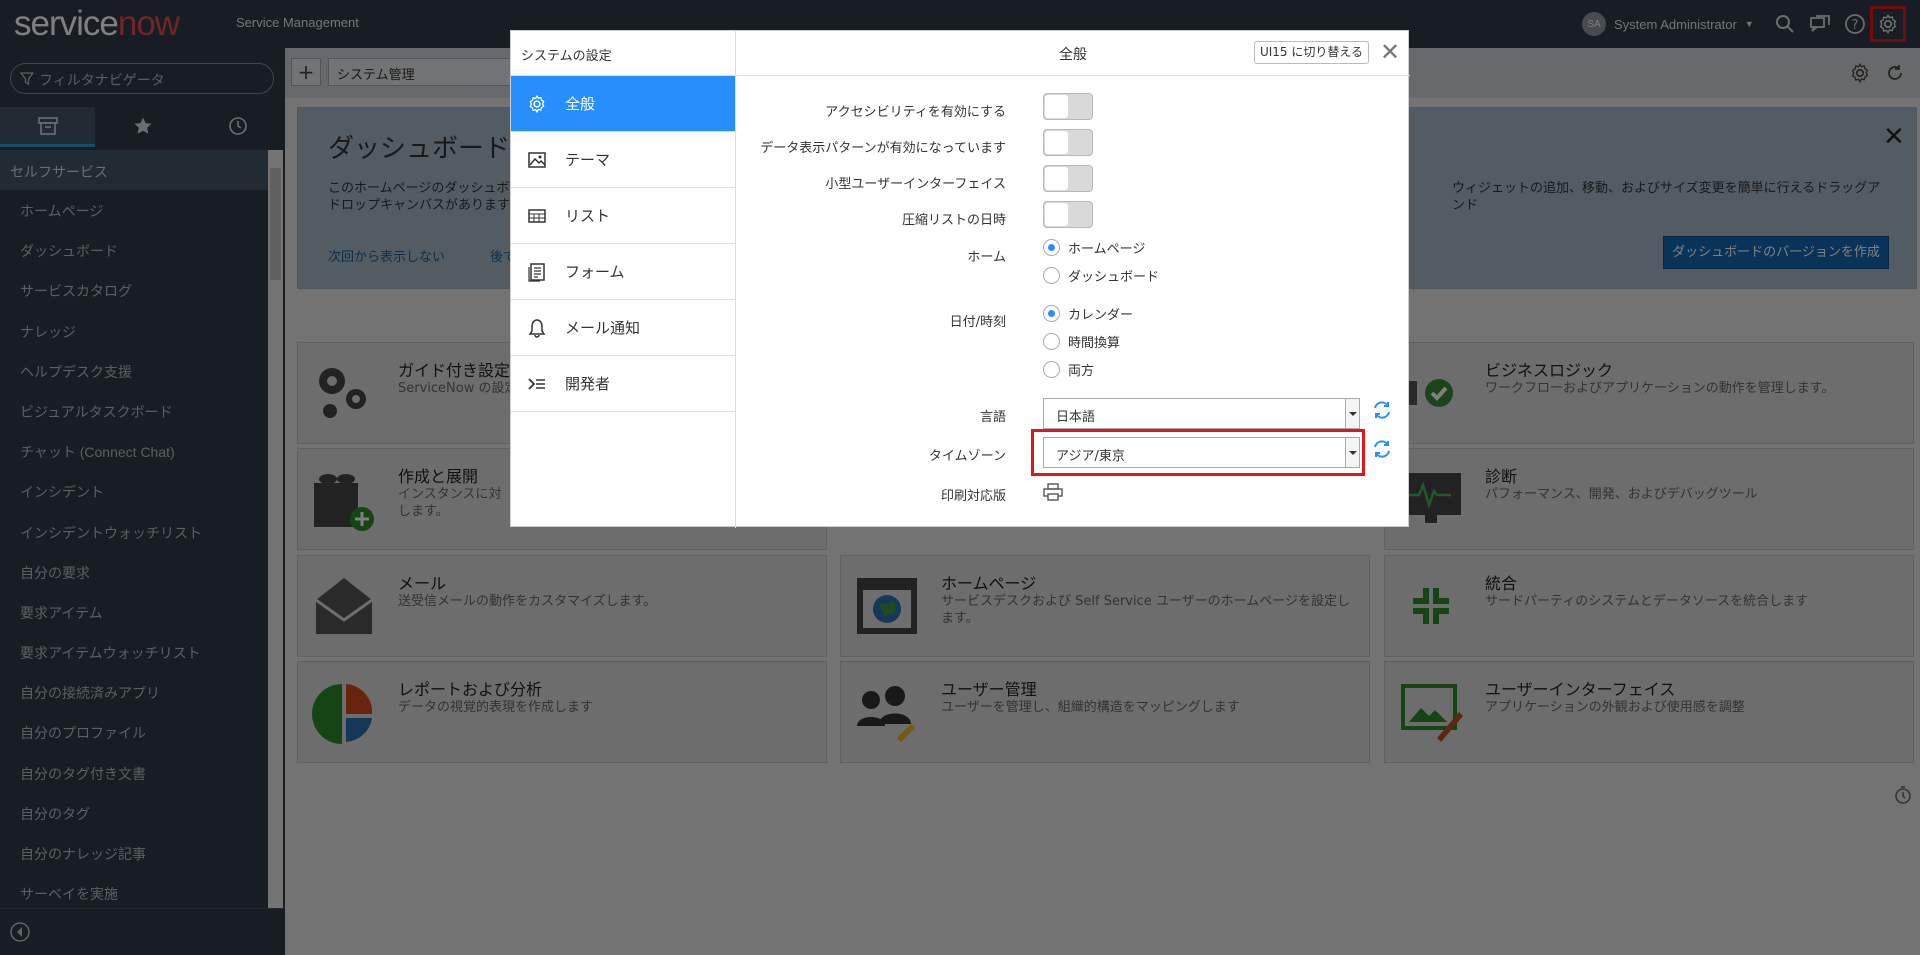 This screenshot has width=1920, height=955. Describe the element at coordinates (953, 220) in the screenshot. I see `compact-list-date-label: 圧縮リストの日時` at that location.